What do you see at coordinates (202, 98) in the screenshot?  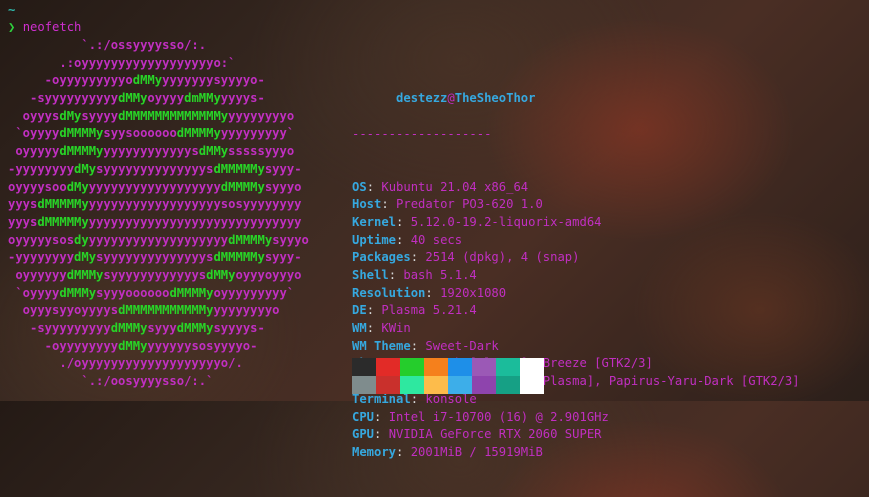 I see `logo-segment: dmMMy` at bounding box center [202, 98].